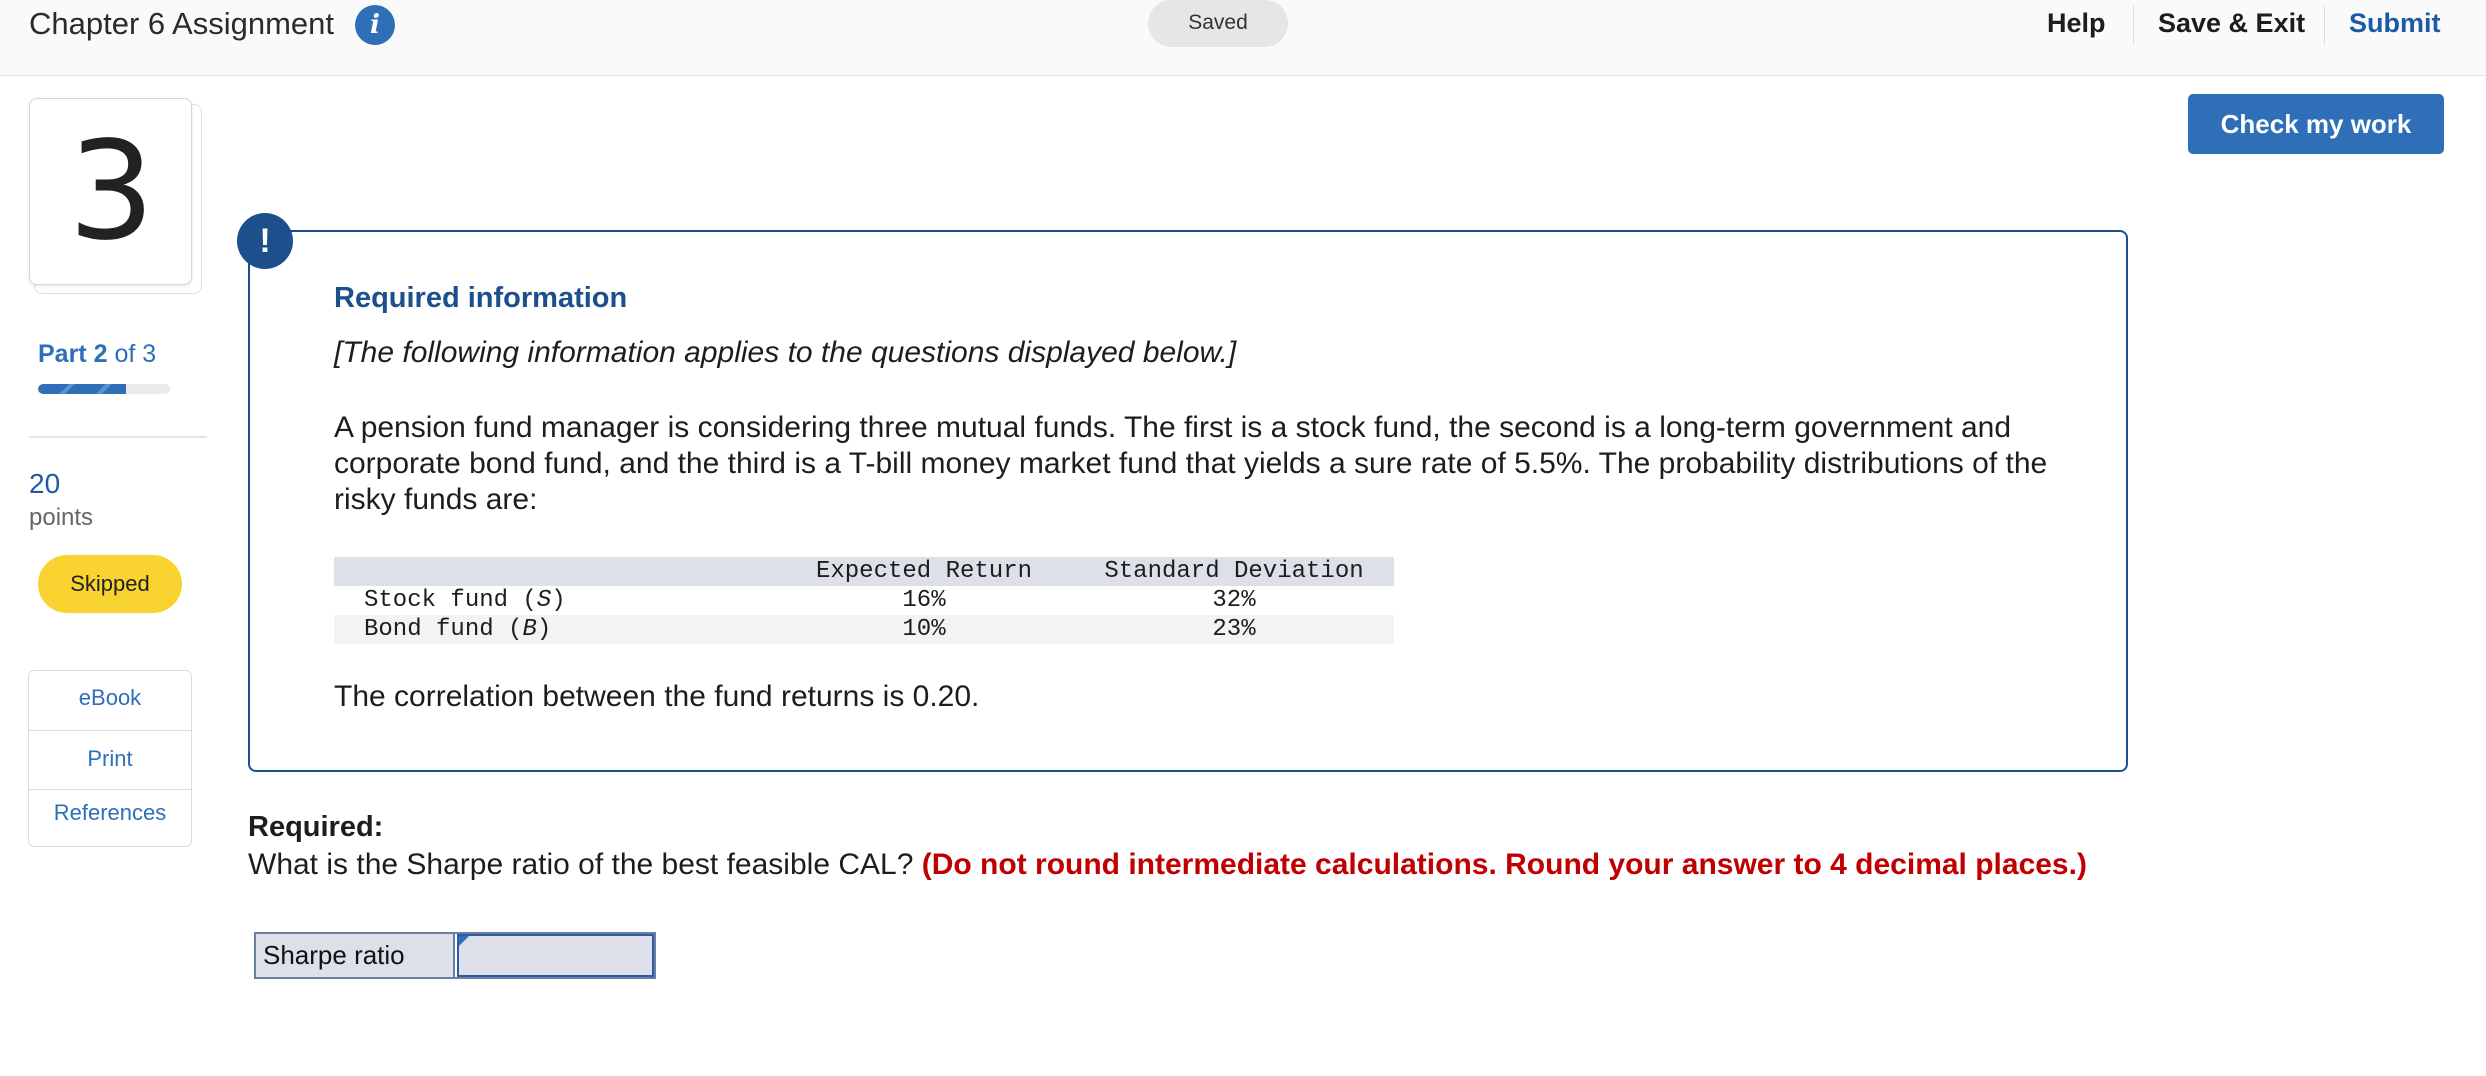  What do you see at coordinates (1218, 23) in the screenshot?
I see `saved-status-pill: Saved` at bounding box center [1218, 23].